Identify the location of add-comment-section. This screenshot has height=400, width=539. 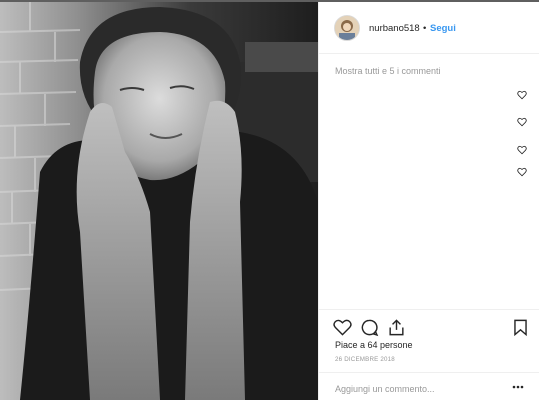
(429, 386).